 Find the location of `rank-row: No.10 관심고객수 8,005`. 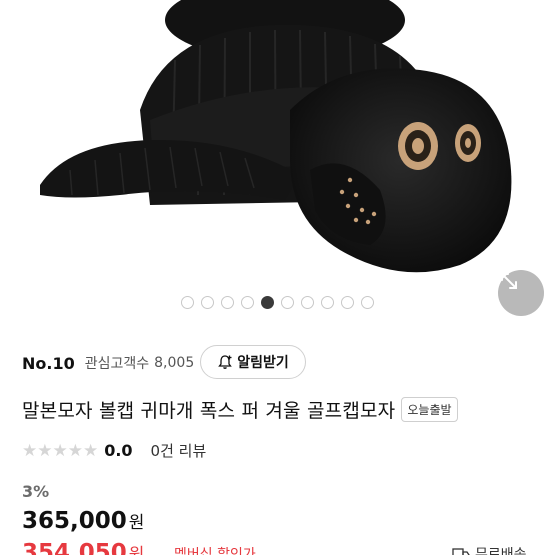

rank-row: No.10 관심고객수 8,005 is located at coordinates (108, 363).